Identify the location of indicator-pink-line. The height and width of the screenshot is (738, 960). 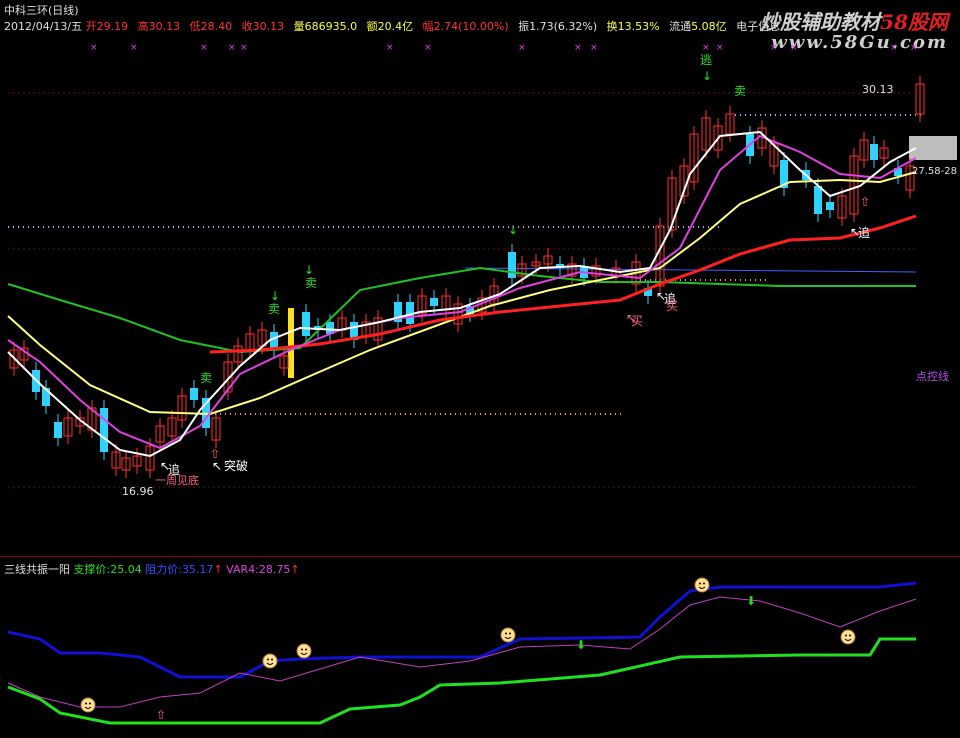
(462, 652).